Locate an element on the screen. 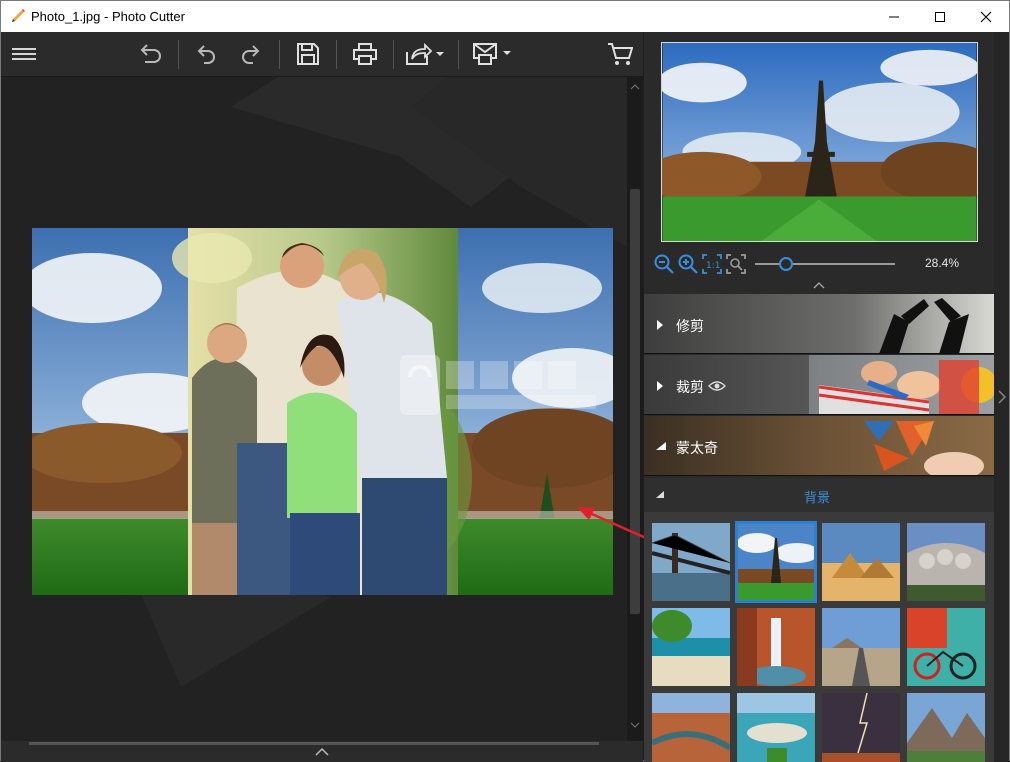 Image resolution: width=1010 pixels, height=762 pixels. section-crop: 裁剪 is located at coordinates (819, 385).